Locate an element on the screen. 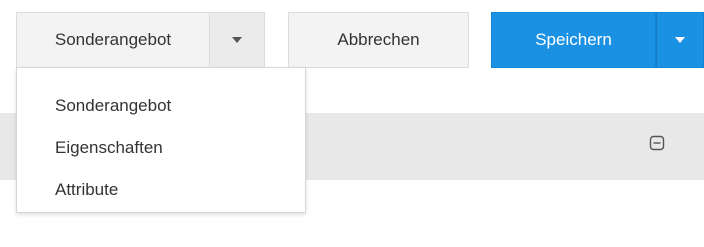 The image size is (704, 247). cancel-button-label: Abbrechen is located at coordinates (378, 39).